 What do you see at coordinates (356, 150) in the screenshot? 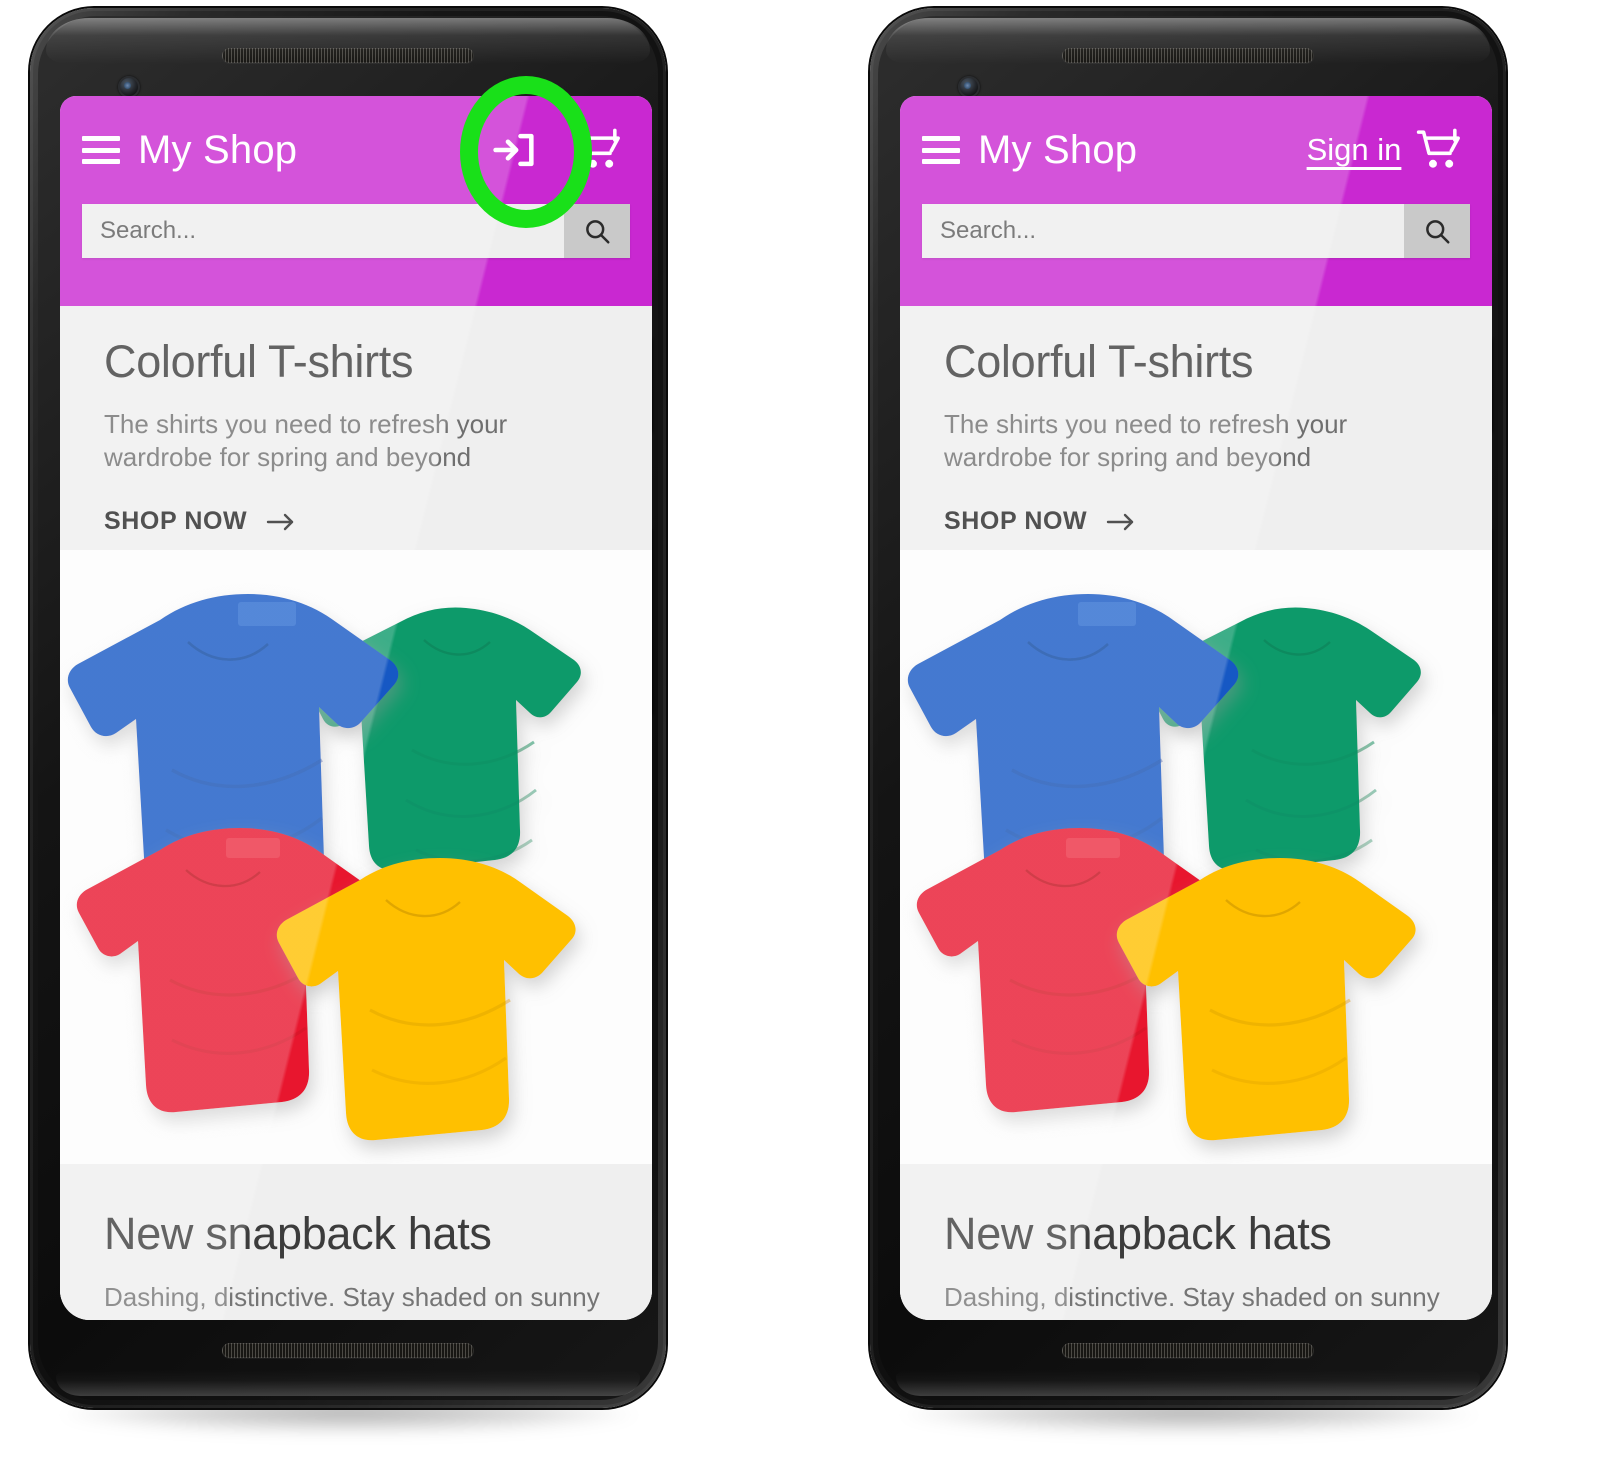
I see `app-bar: My Shop` at bounding box center [356, 150].